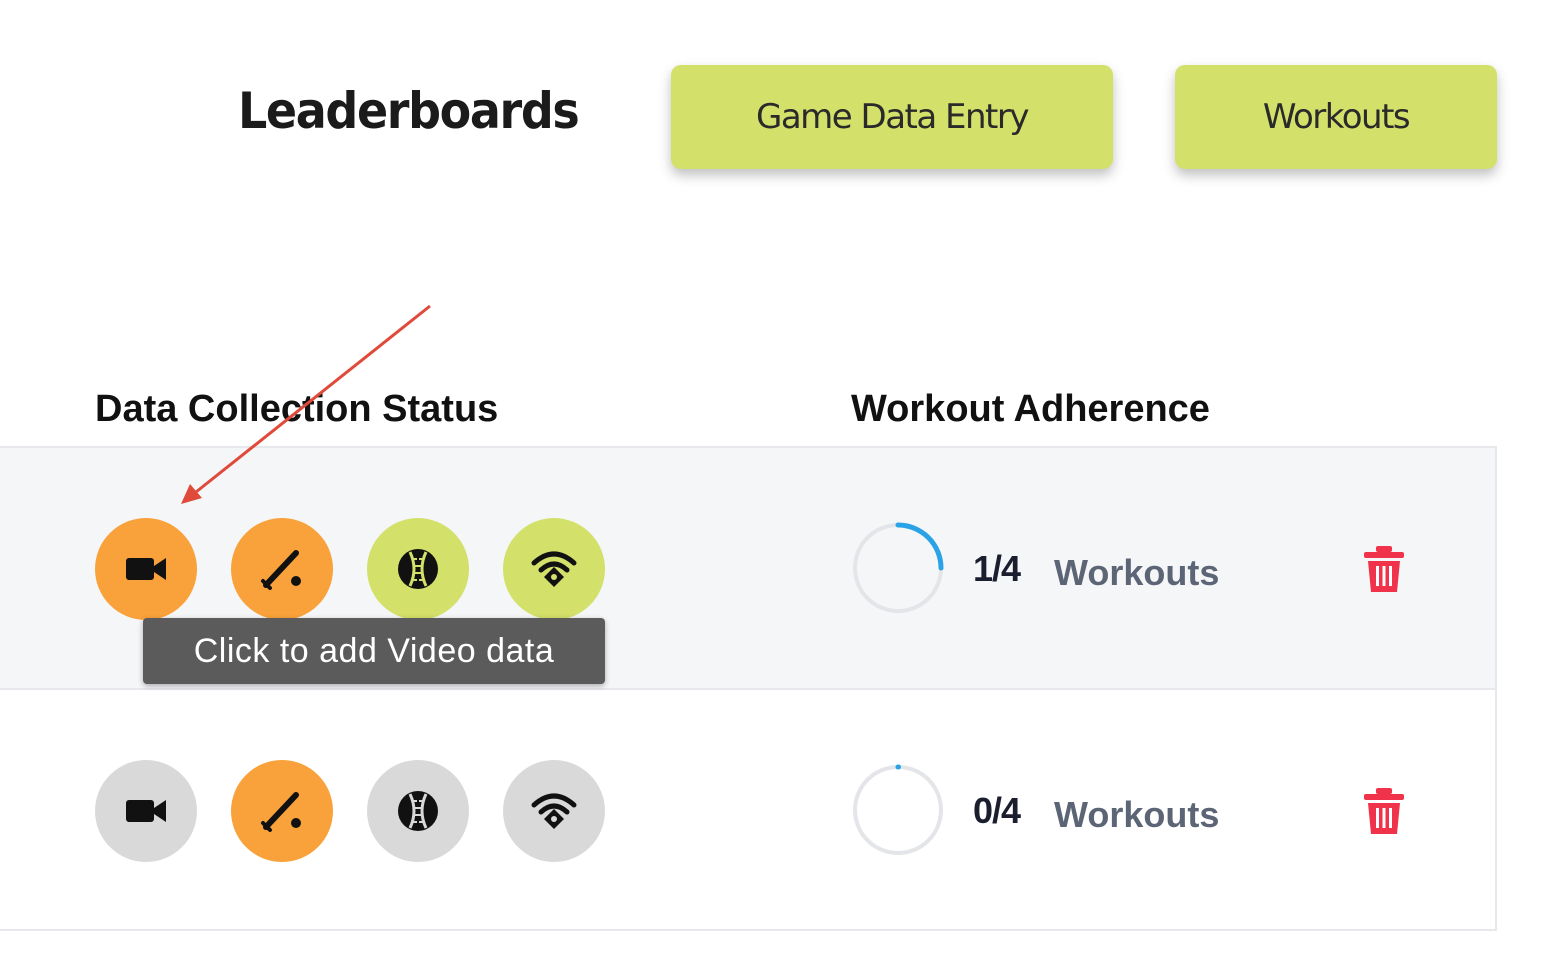  Describe the element at coordinates (297, 409) in the screenshot. I see `data-collection-status-header: Data Collection Status` at that location.